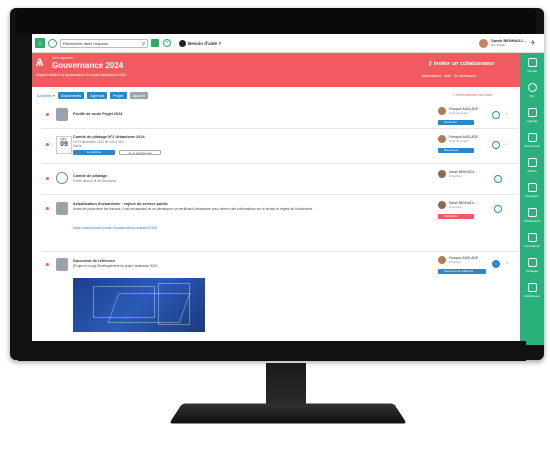 This screenshot has width=550, height=453. Describe the element at coordinates (46, 95) in the screenshot. I see `activities-filter: Activités ▾` at that location.